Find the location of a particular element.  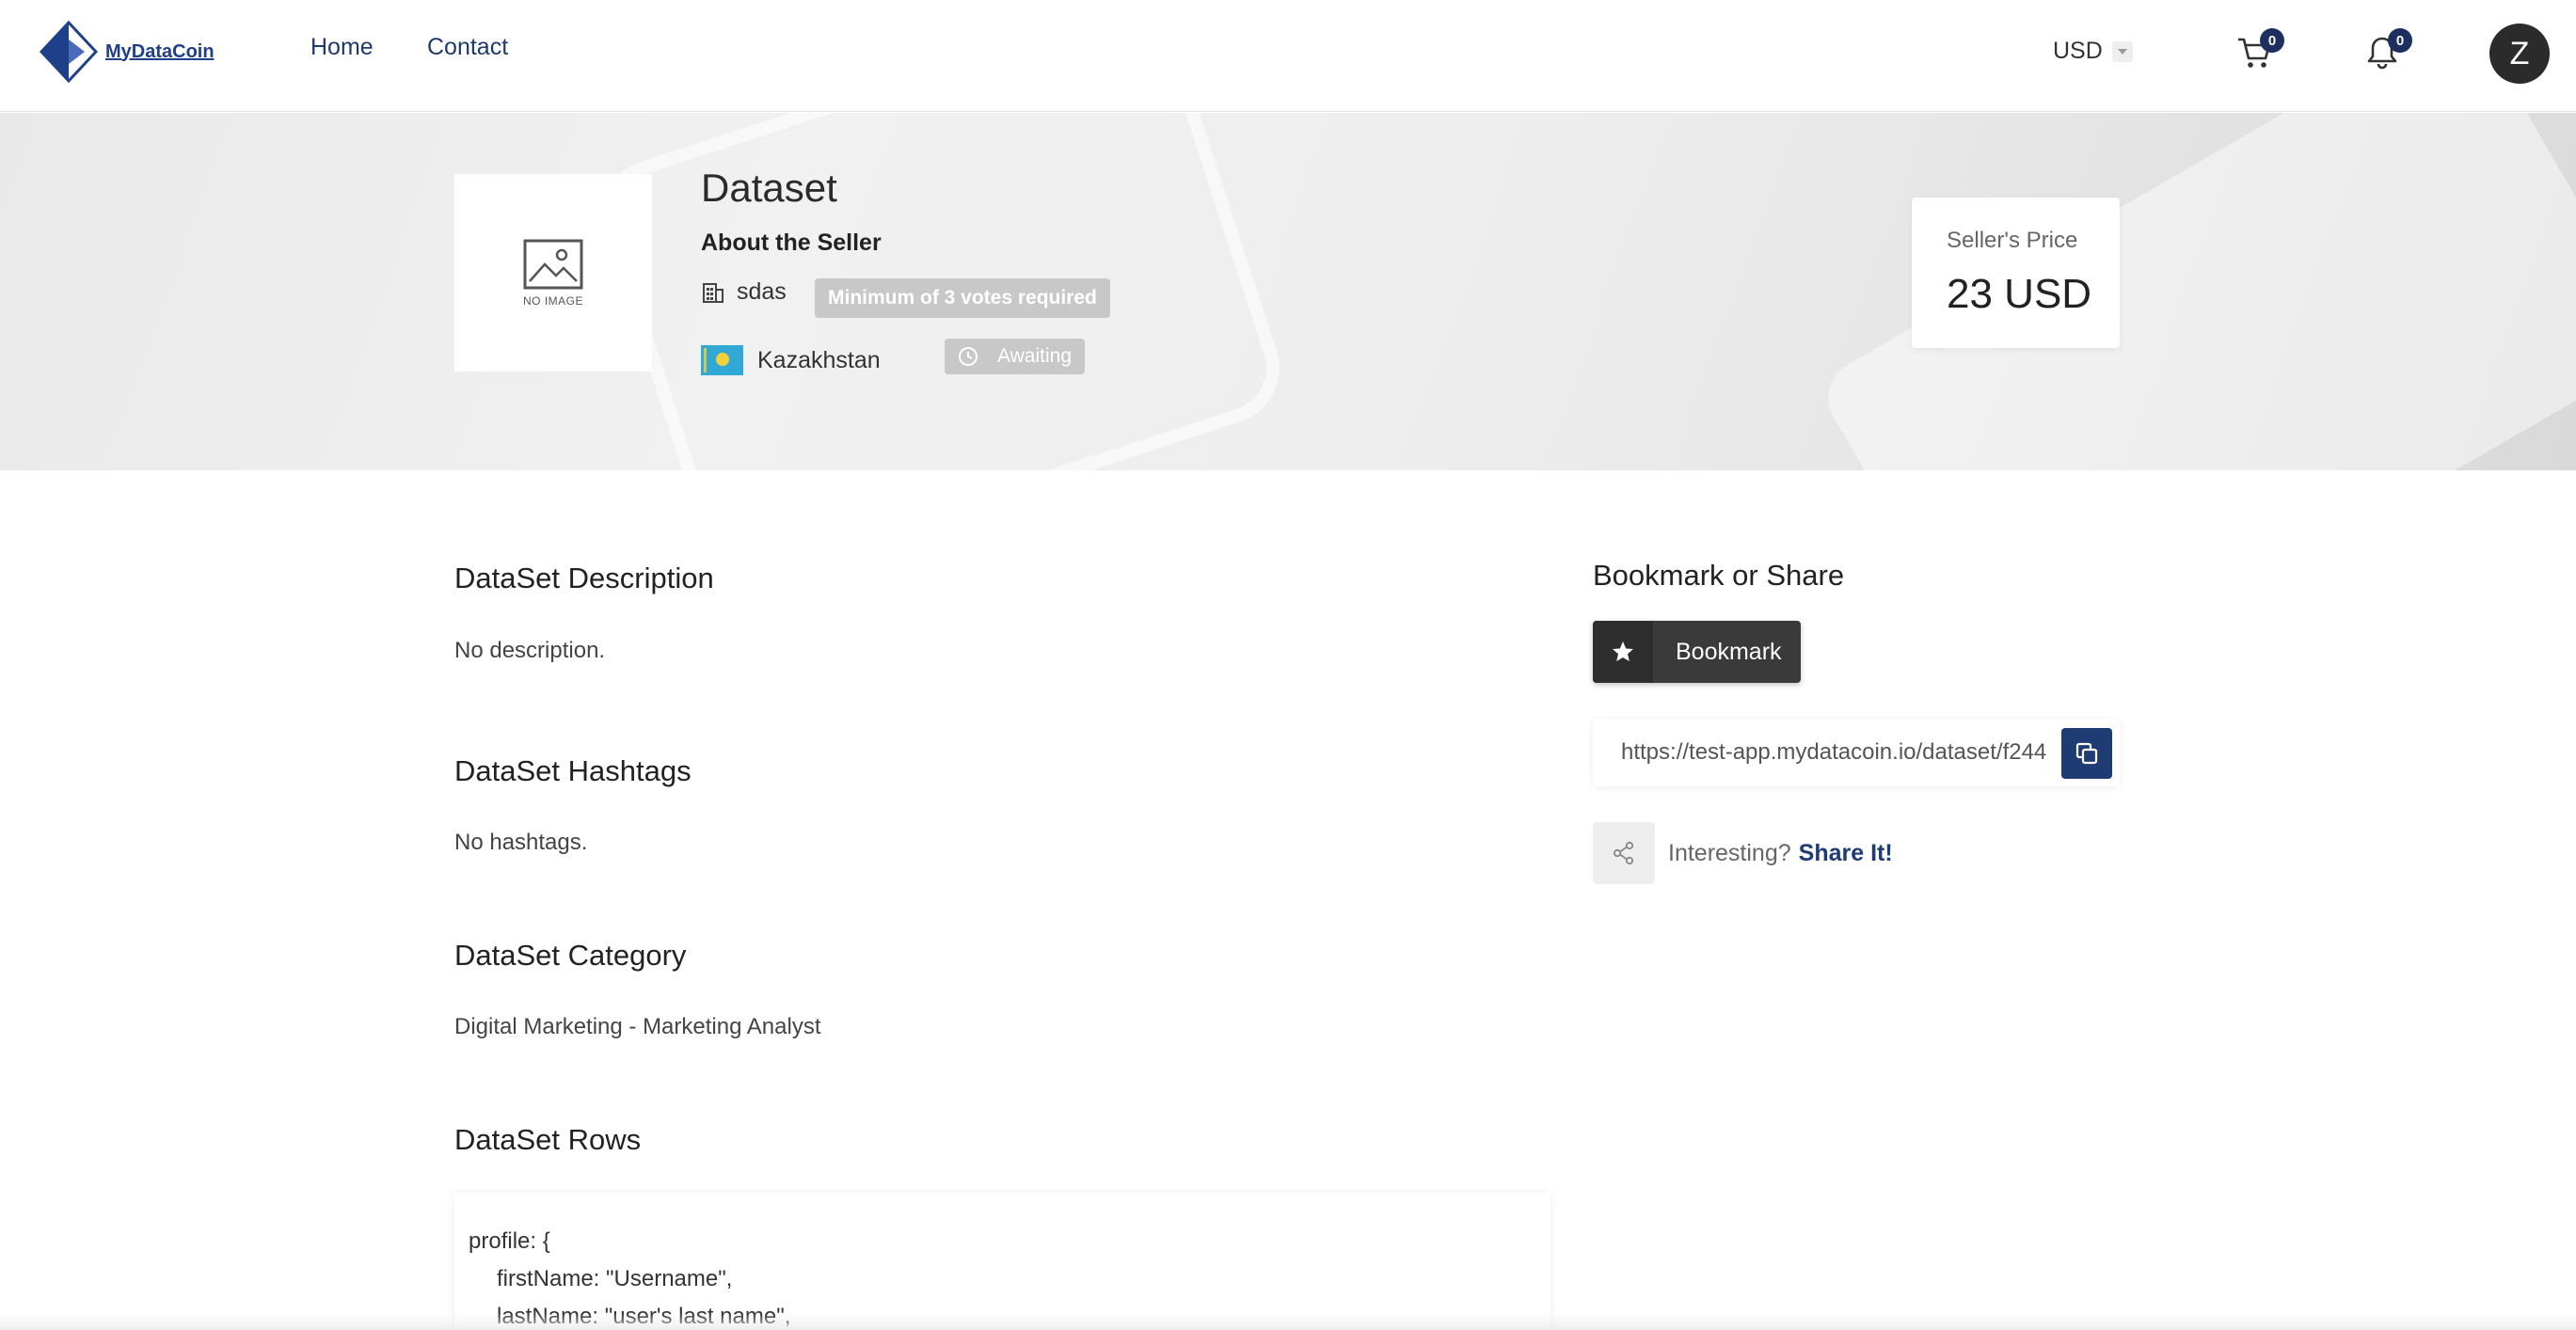

status-badge: Awaiting is located at coordinates (1015, 356).